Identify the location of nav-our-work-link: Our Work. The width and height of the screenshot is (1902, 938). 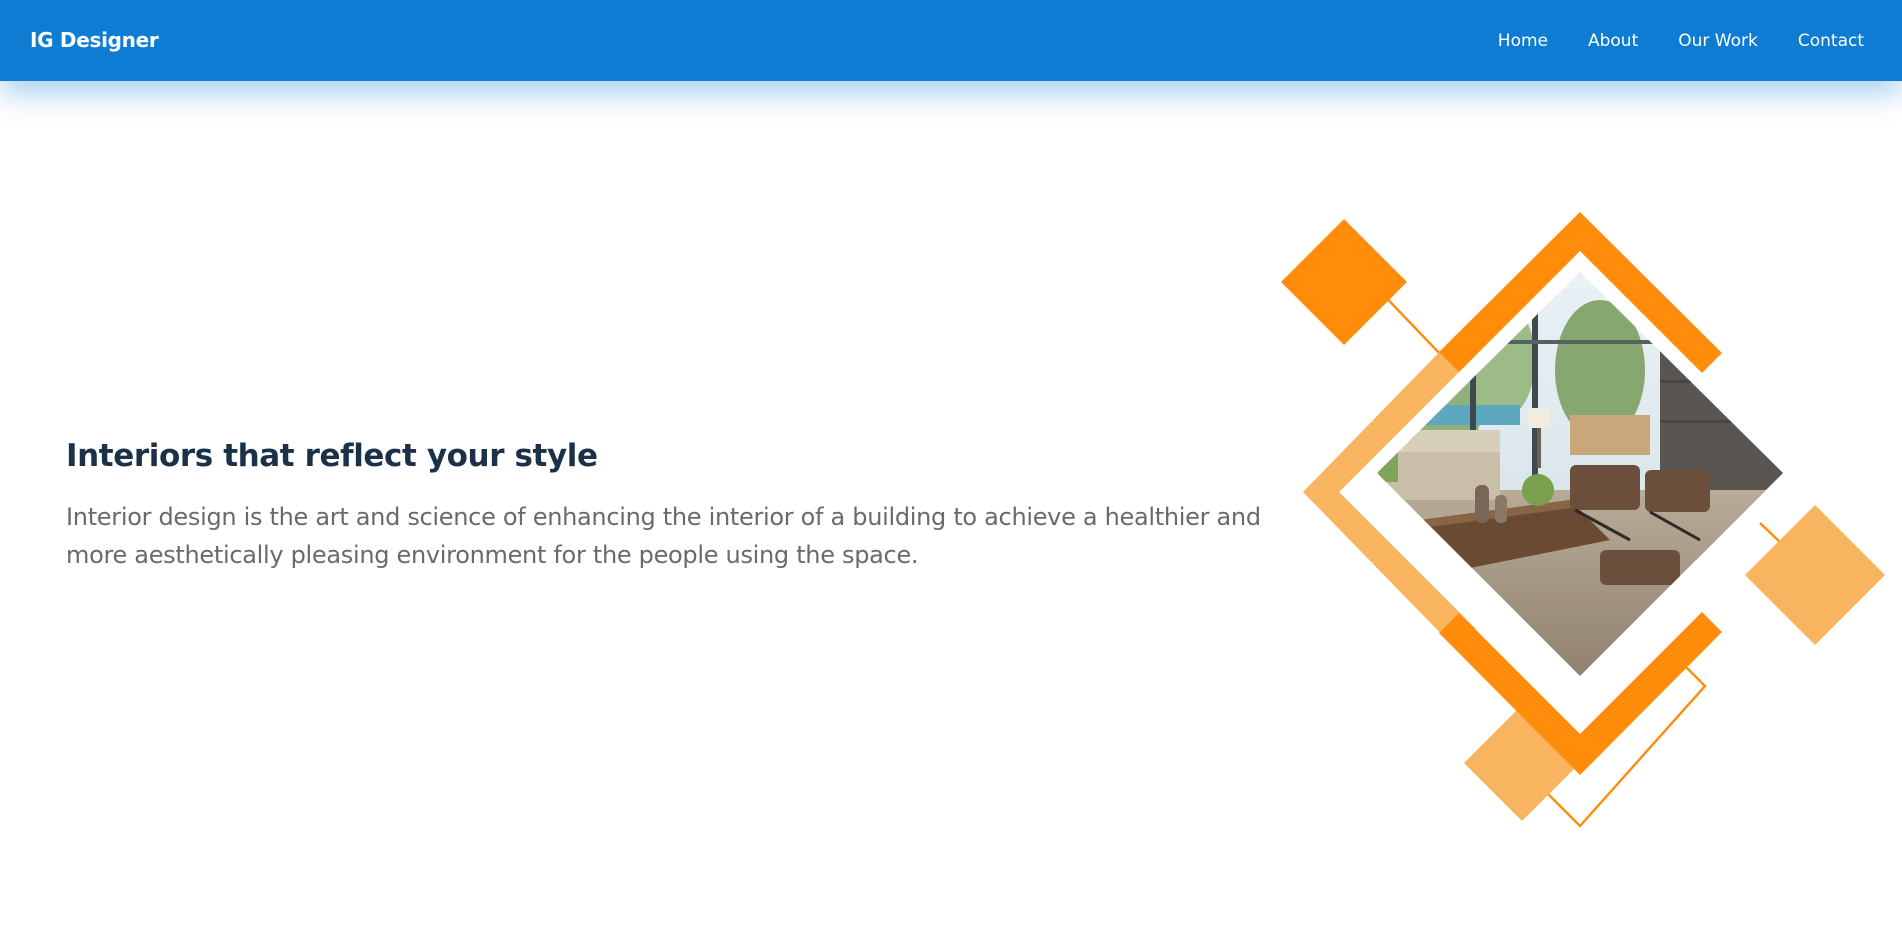
(1718, 41).